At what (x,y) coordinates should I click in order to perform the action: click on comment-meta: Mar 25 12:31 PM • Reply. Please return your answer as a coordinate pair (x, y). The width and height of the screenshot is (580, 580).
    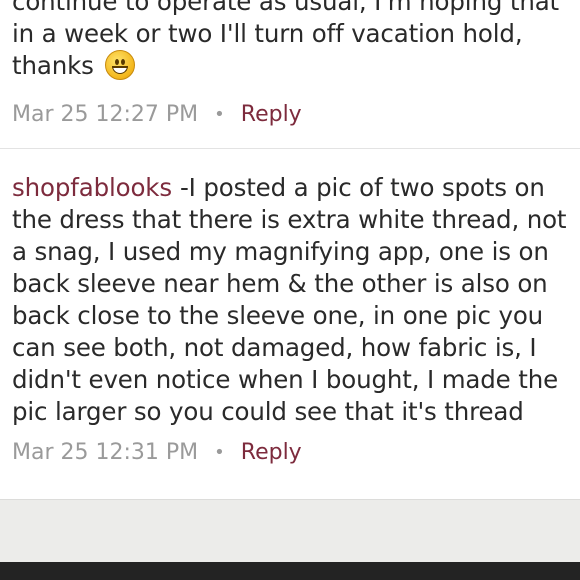
    Looking at the image, I should click on (157, 453).